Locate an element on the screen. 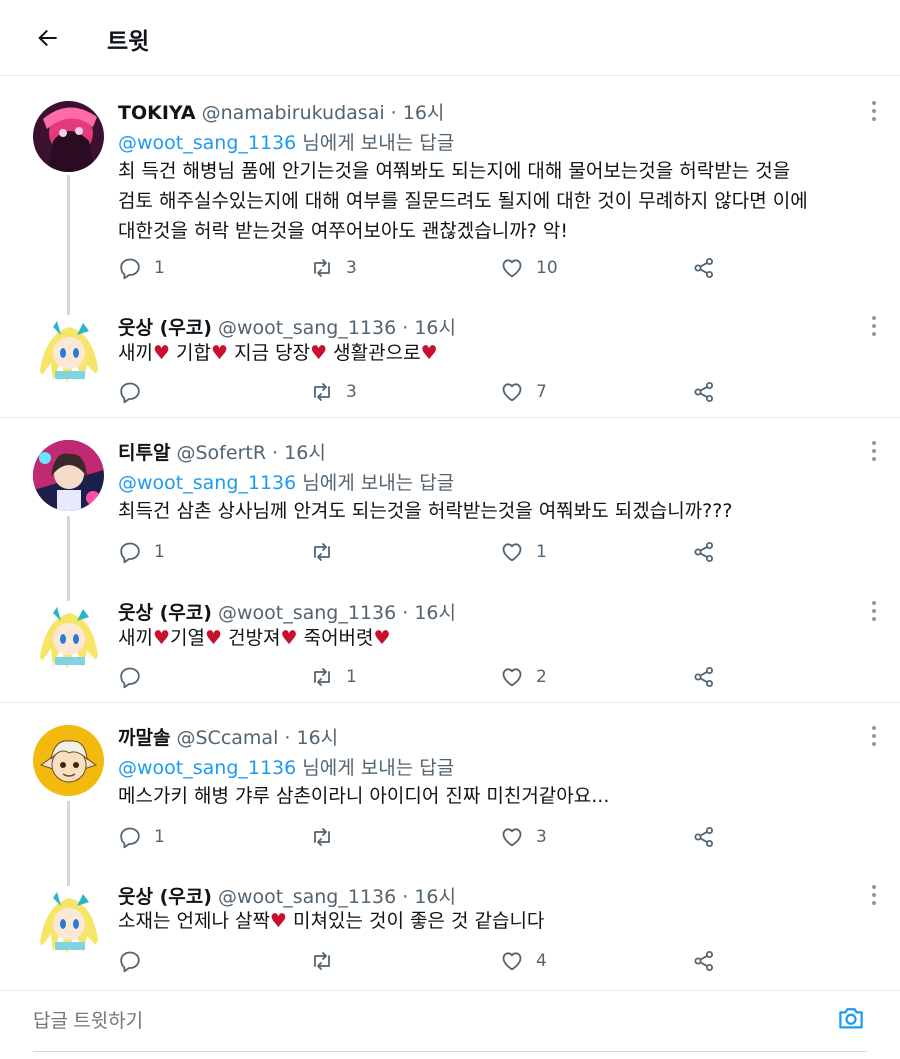  like-button: 10 is located at coordinates (529, 268).